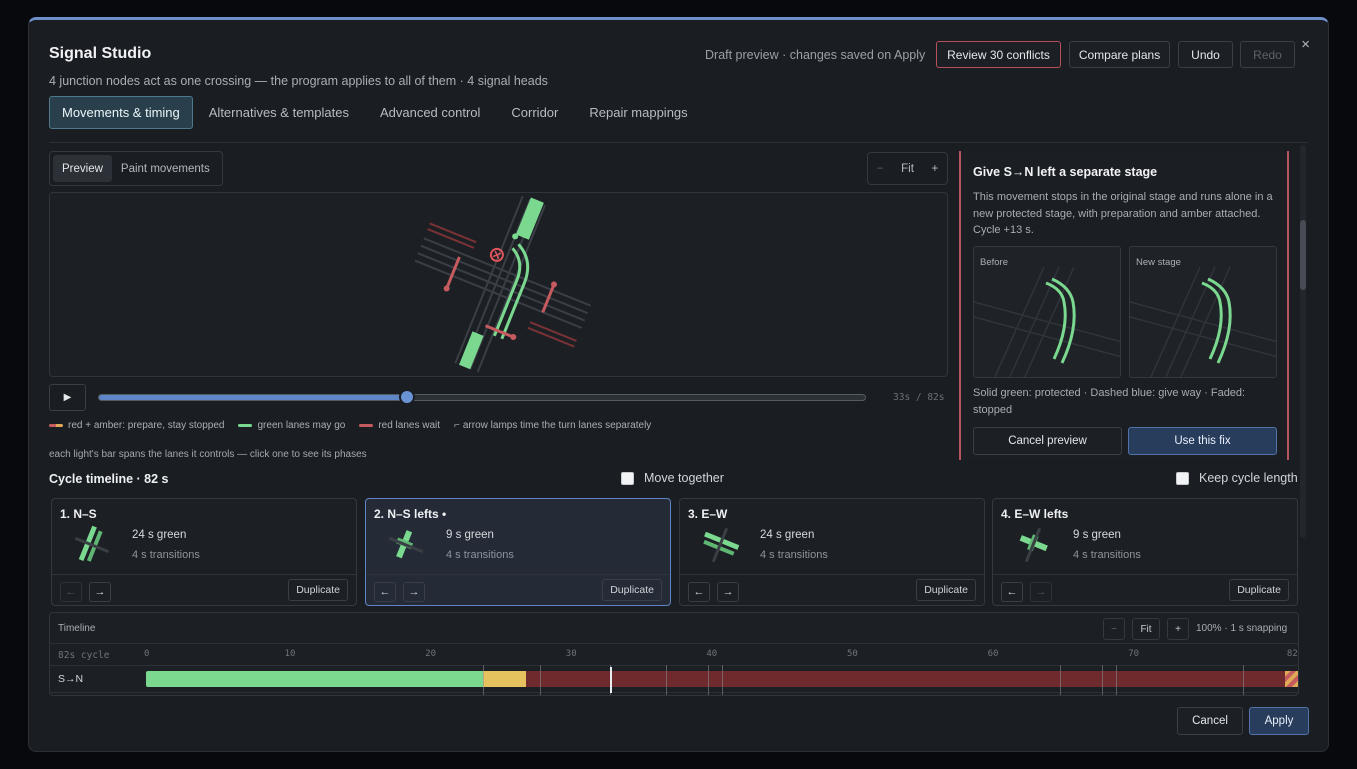 The image size is (1357, 769). What do you see at coordinates (165, 168) in the screenshot?
I see `paint-movements-button: Paint movements` at bounding box center [165, 168].